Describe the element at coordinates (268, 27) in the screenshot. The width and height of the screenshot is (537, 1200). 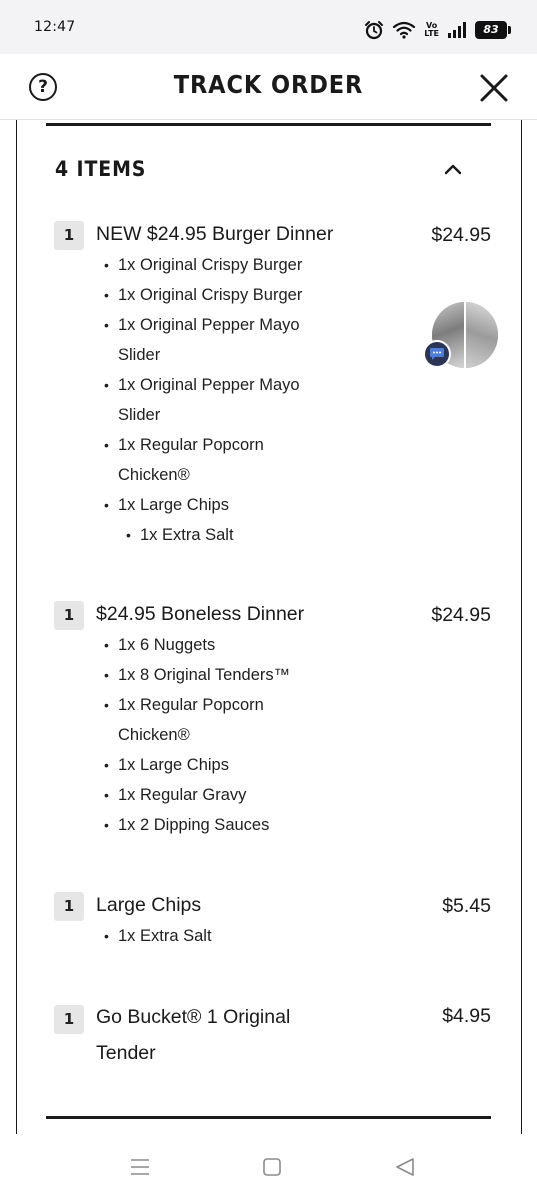
I see `status-bar: 12:47 Vo LTE 83` at that location.